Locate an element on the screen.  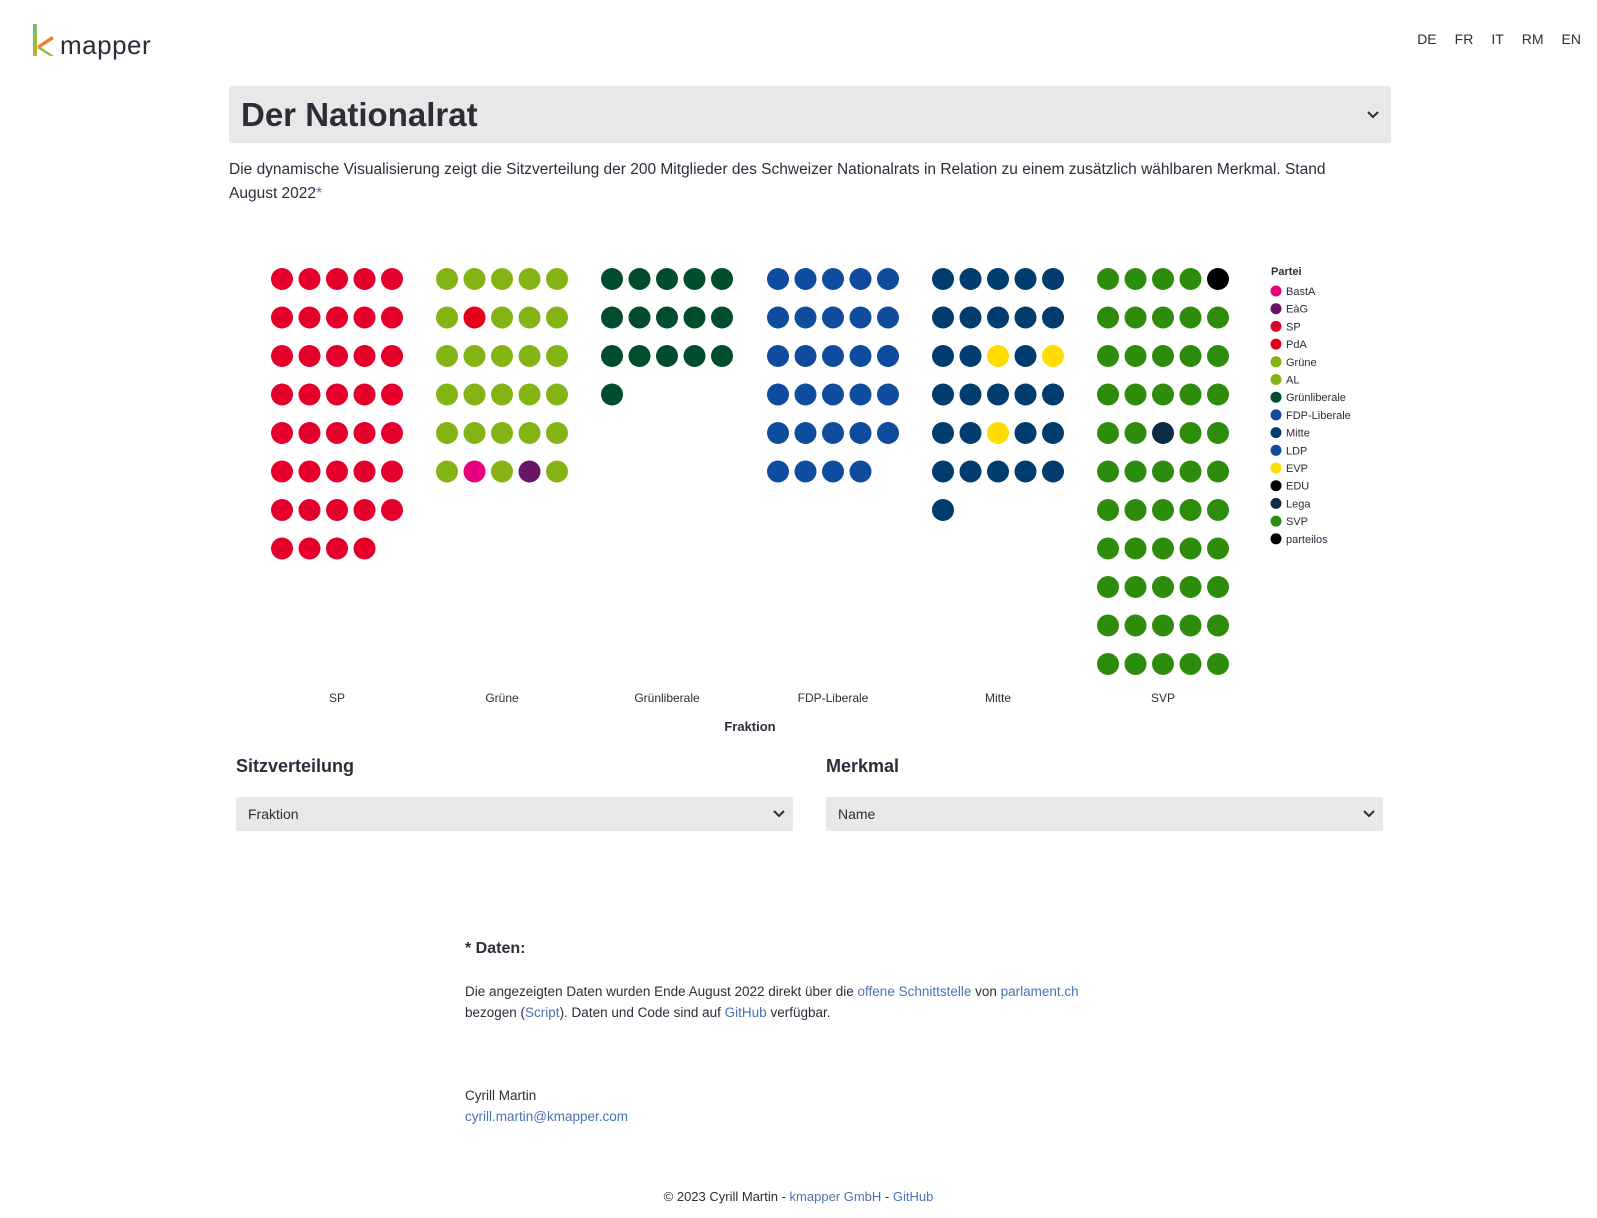
lang-en: EN is located at coordinates (1571, 39).